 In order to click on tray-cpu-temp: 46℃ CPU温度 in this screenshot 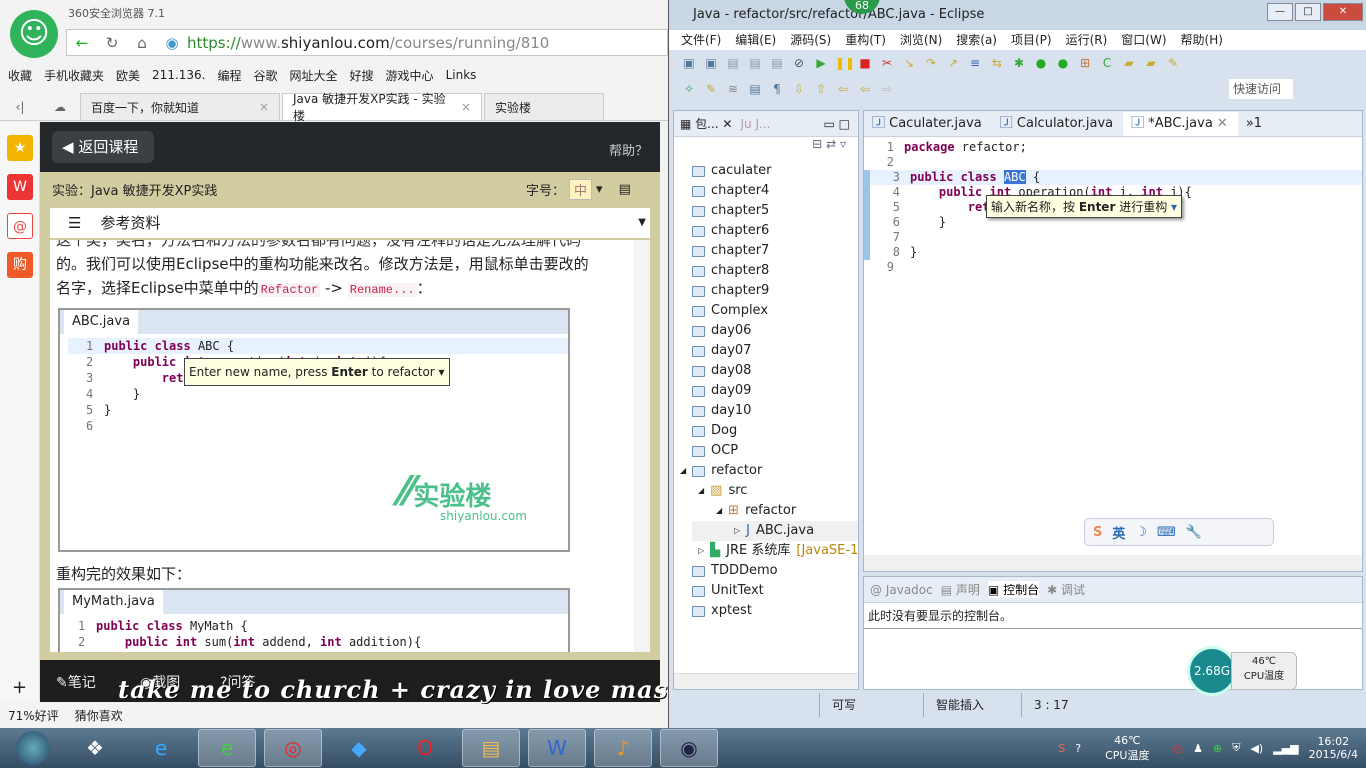, I will do `click(1127, 748)`.